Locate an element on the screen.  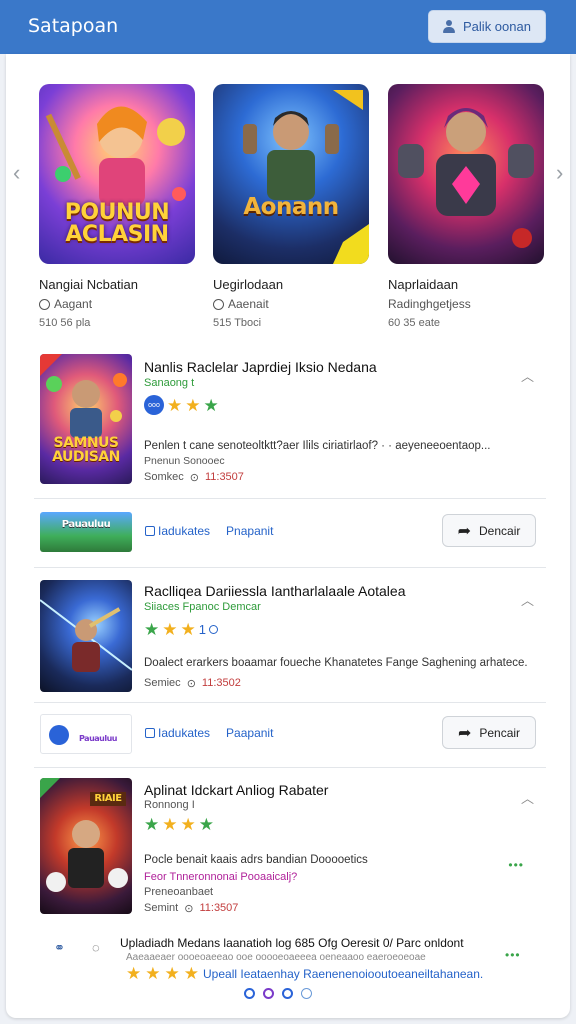
card-author: Semiec is located at coordinates (162, 683).